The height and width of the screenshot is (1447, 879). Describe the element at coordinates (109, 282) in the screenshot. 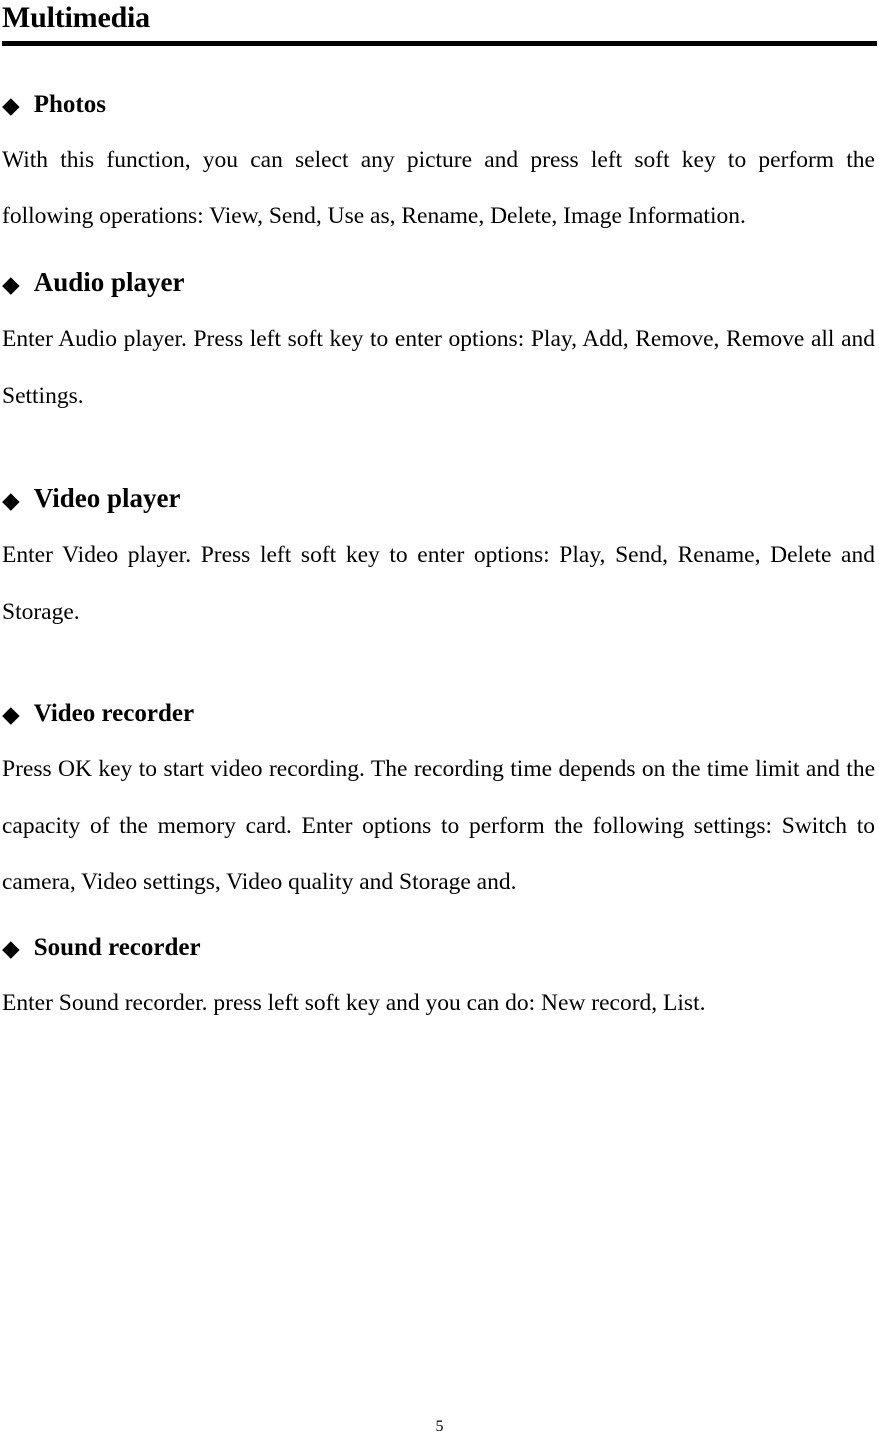

I see `section-heading-label: Audio player` at that location.